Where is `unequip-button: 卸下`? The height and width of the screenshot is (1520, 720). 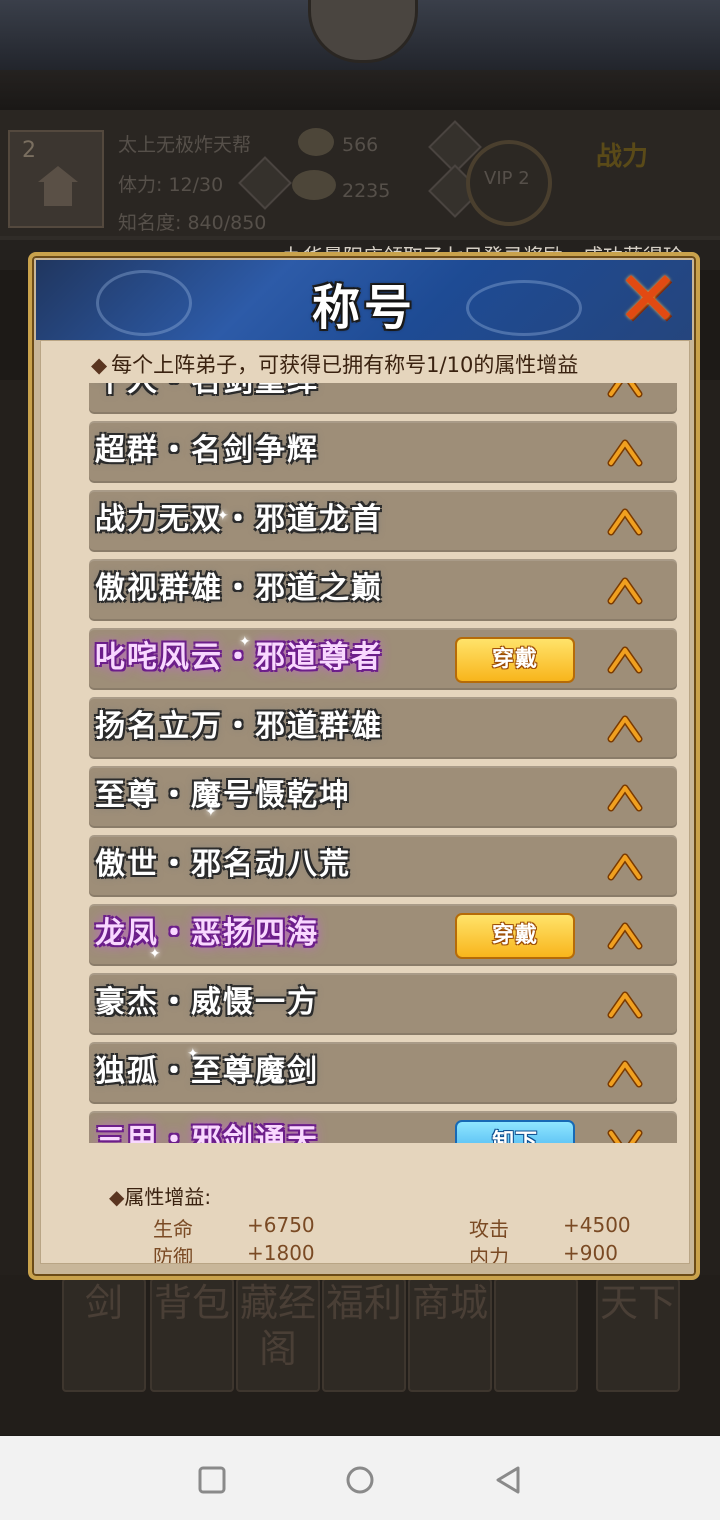 unequip-button: 卸下 is located at coordinates (515, 1131).